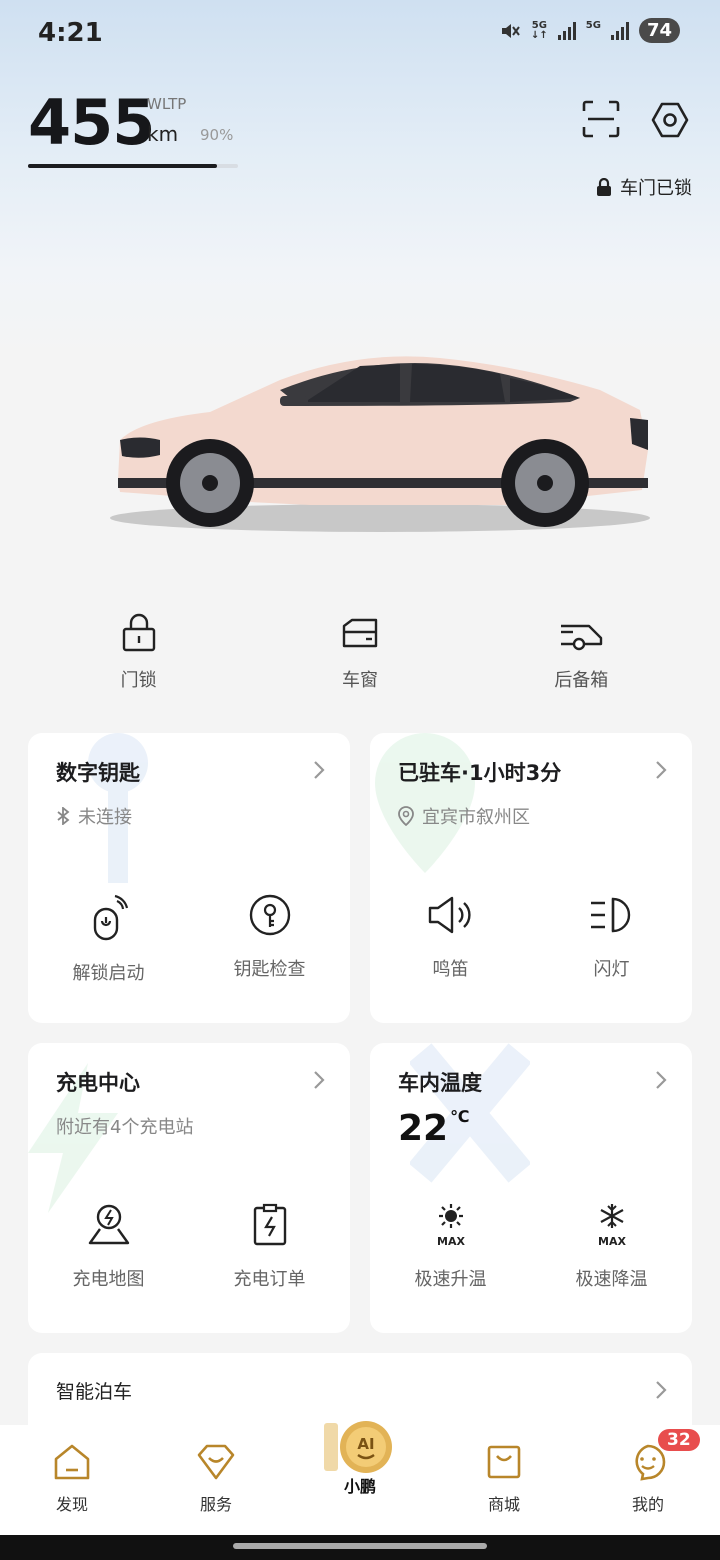  I want to click on nav-service-label: 服务, so click(215, 1504).